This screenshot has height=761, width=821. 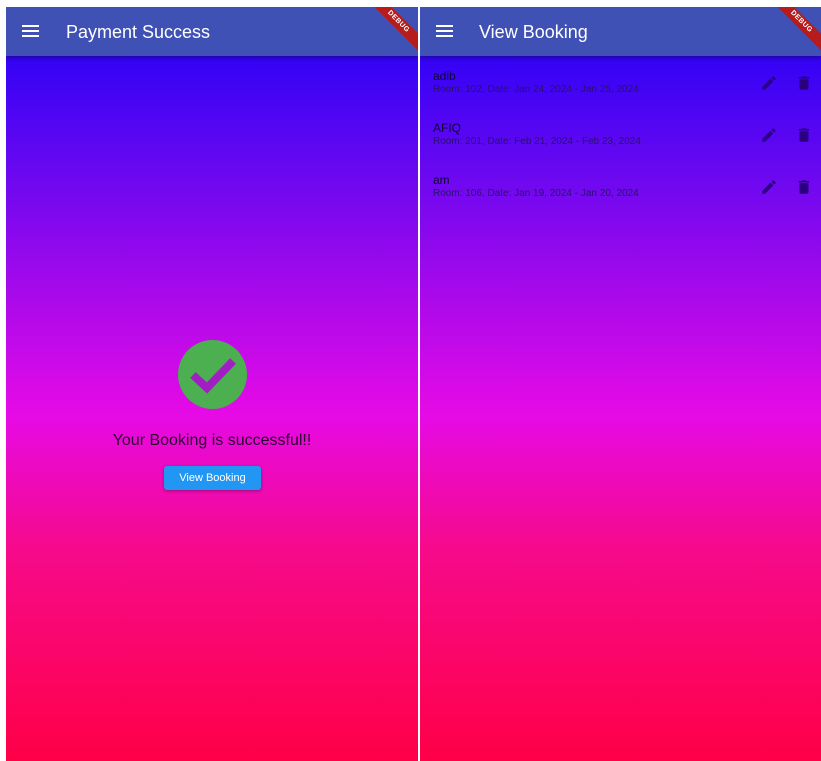 I want to click on app-bar: Payment Success, so click(x=212, y=31).